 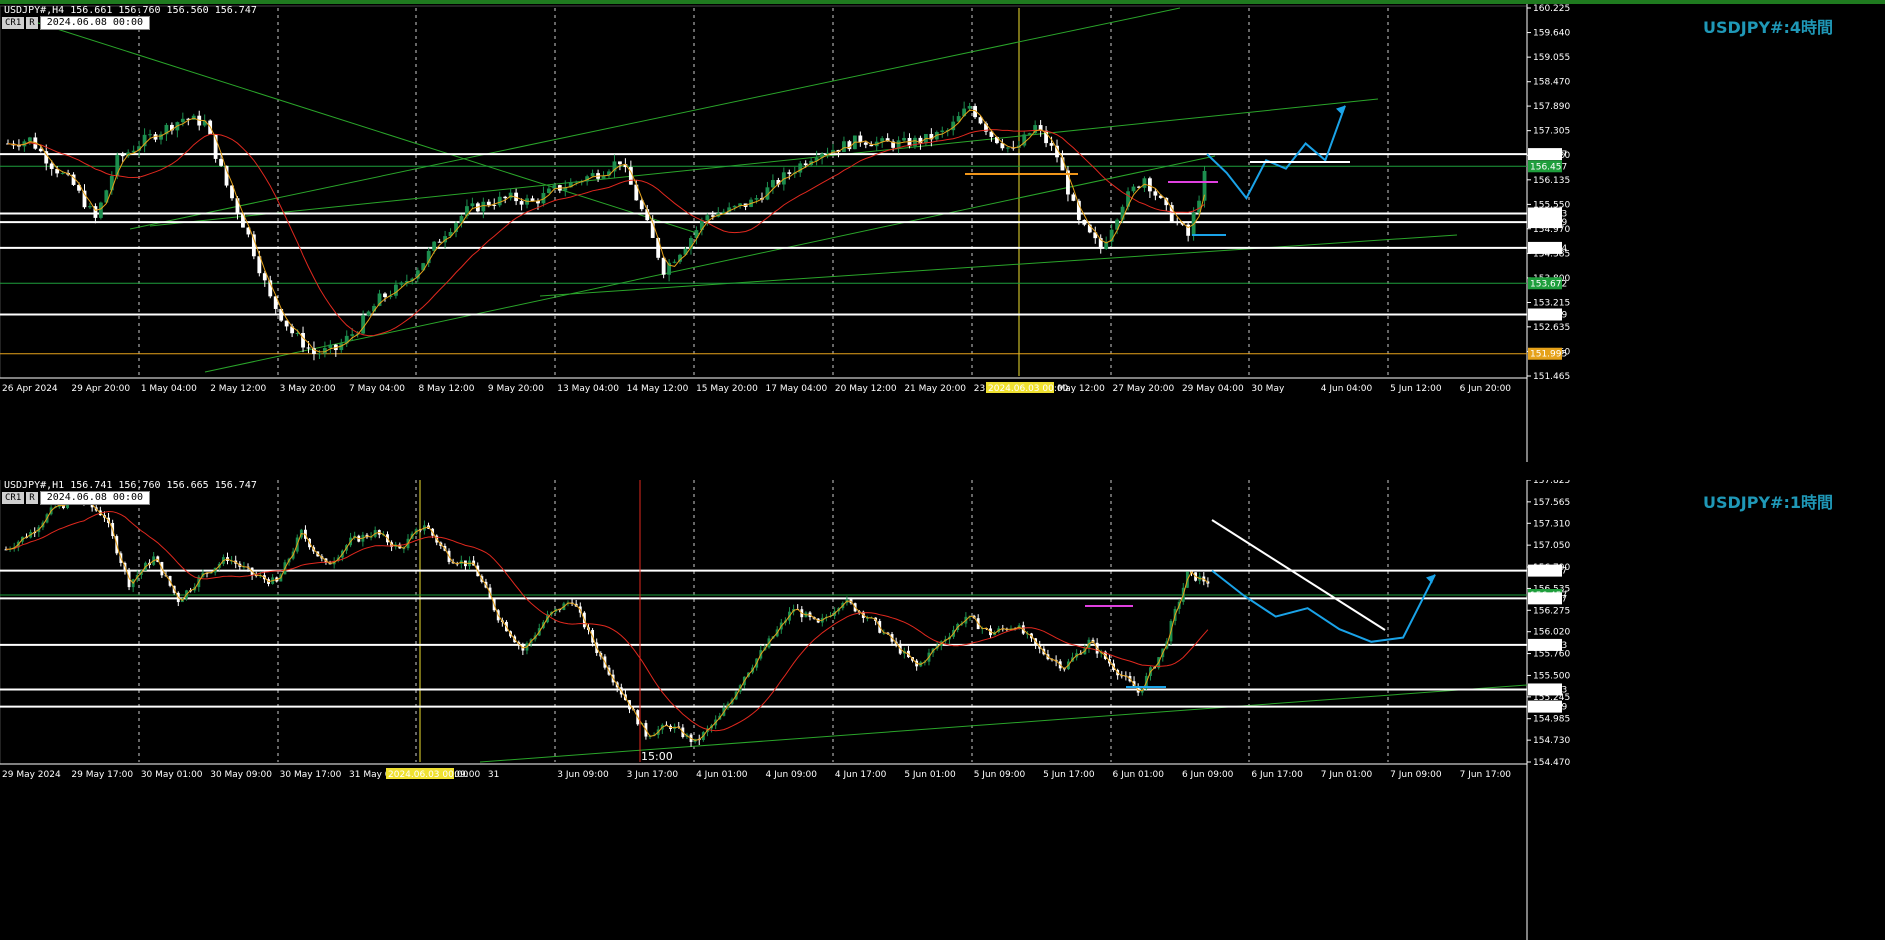 What do you see at coordinates (102, 775) in the screenshot?
I see `h1-time-label: 29 May 17:00` at bounding box center [102, 775].